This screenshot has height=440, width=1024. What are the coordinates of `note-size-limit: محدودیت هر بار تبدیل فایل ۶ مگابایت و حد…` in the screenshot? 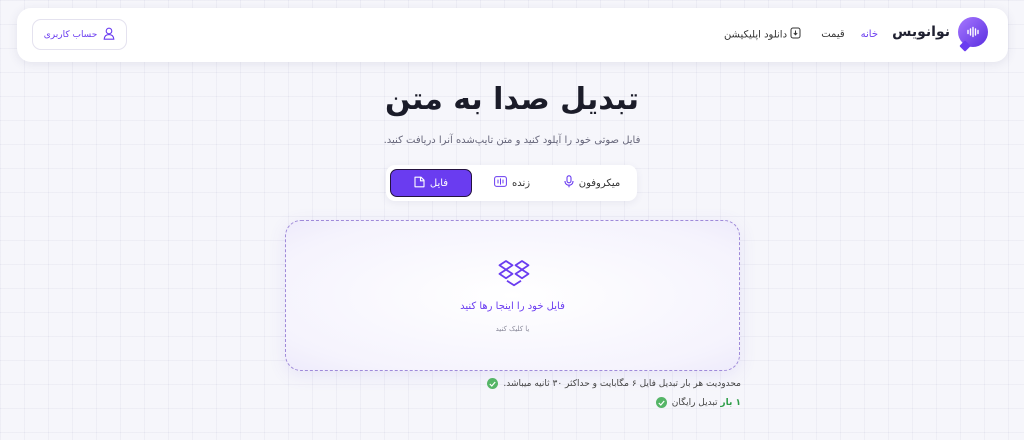 It's located at (614, 383).